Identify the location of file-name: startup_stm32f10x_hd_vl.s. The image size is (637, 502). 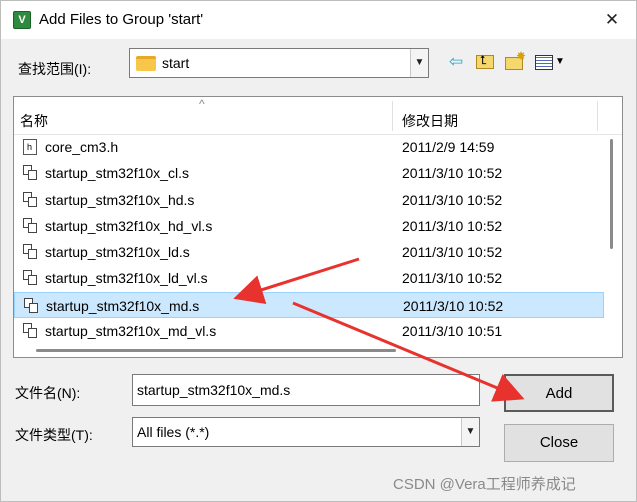
(129, 225).